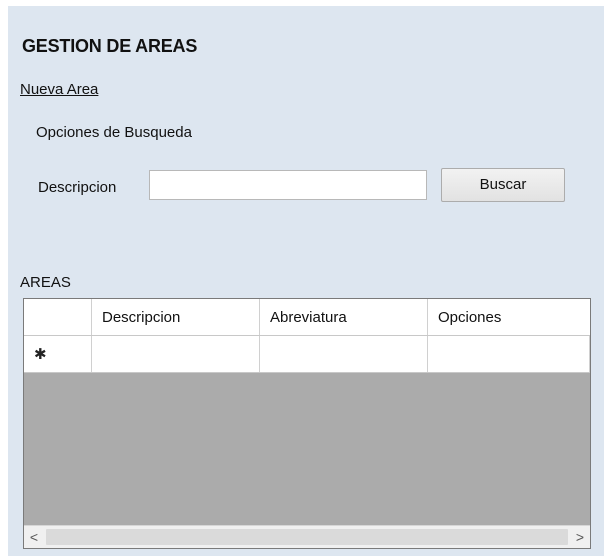  Describe the element at coordinates (344, 317) in the screenshot. I see `column-header-abreviatura: Abreviatura` at that location.